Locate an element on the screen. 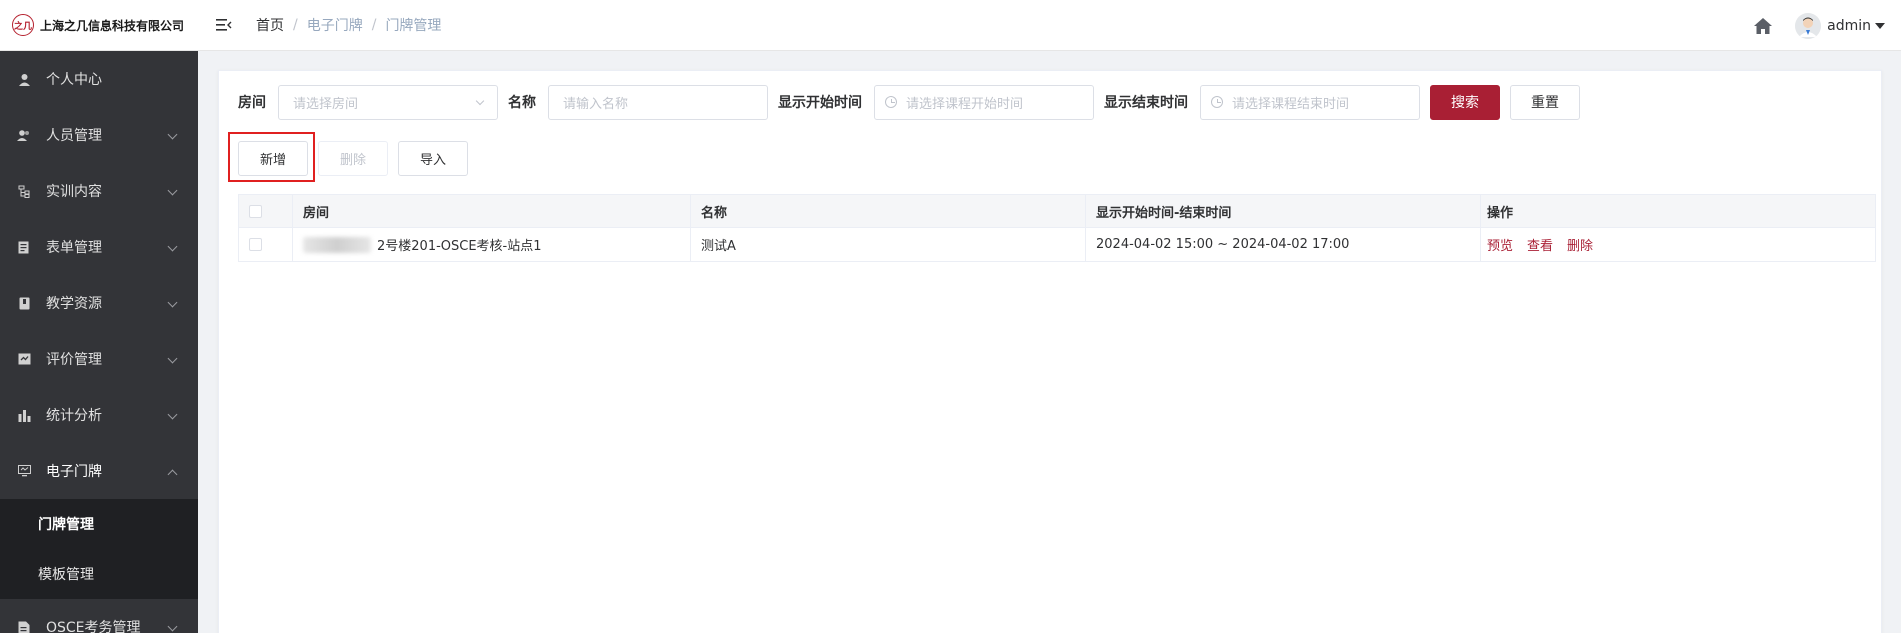 This screenshot has width=1901, height=633. home-icon is located at coordinates (1763, 26).